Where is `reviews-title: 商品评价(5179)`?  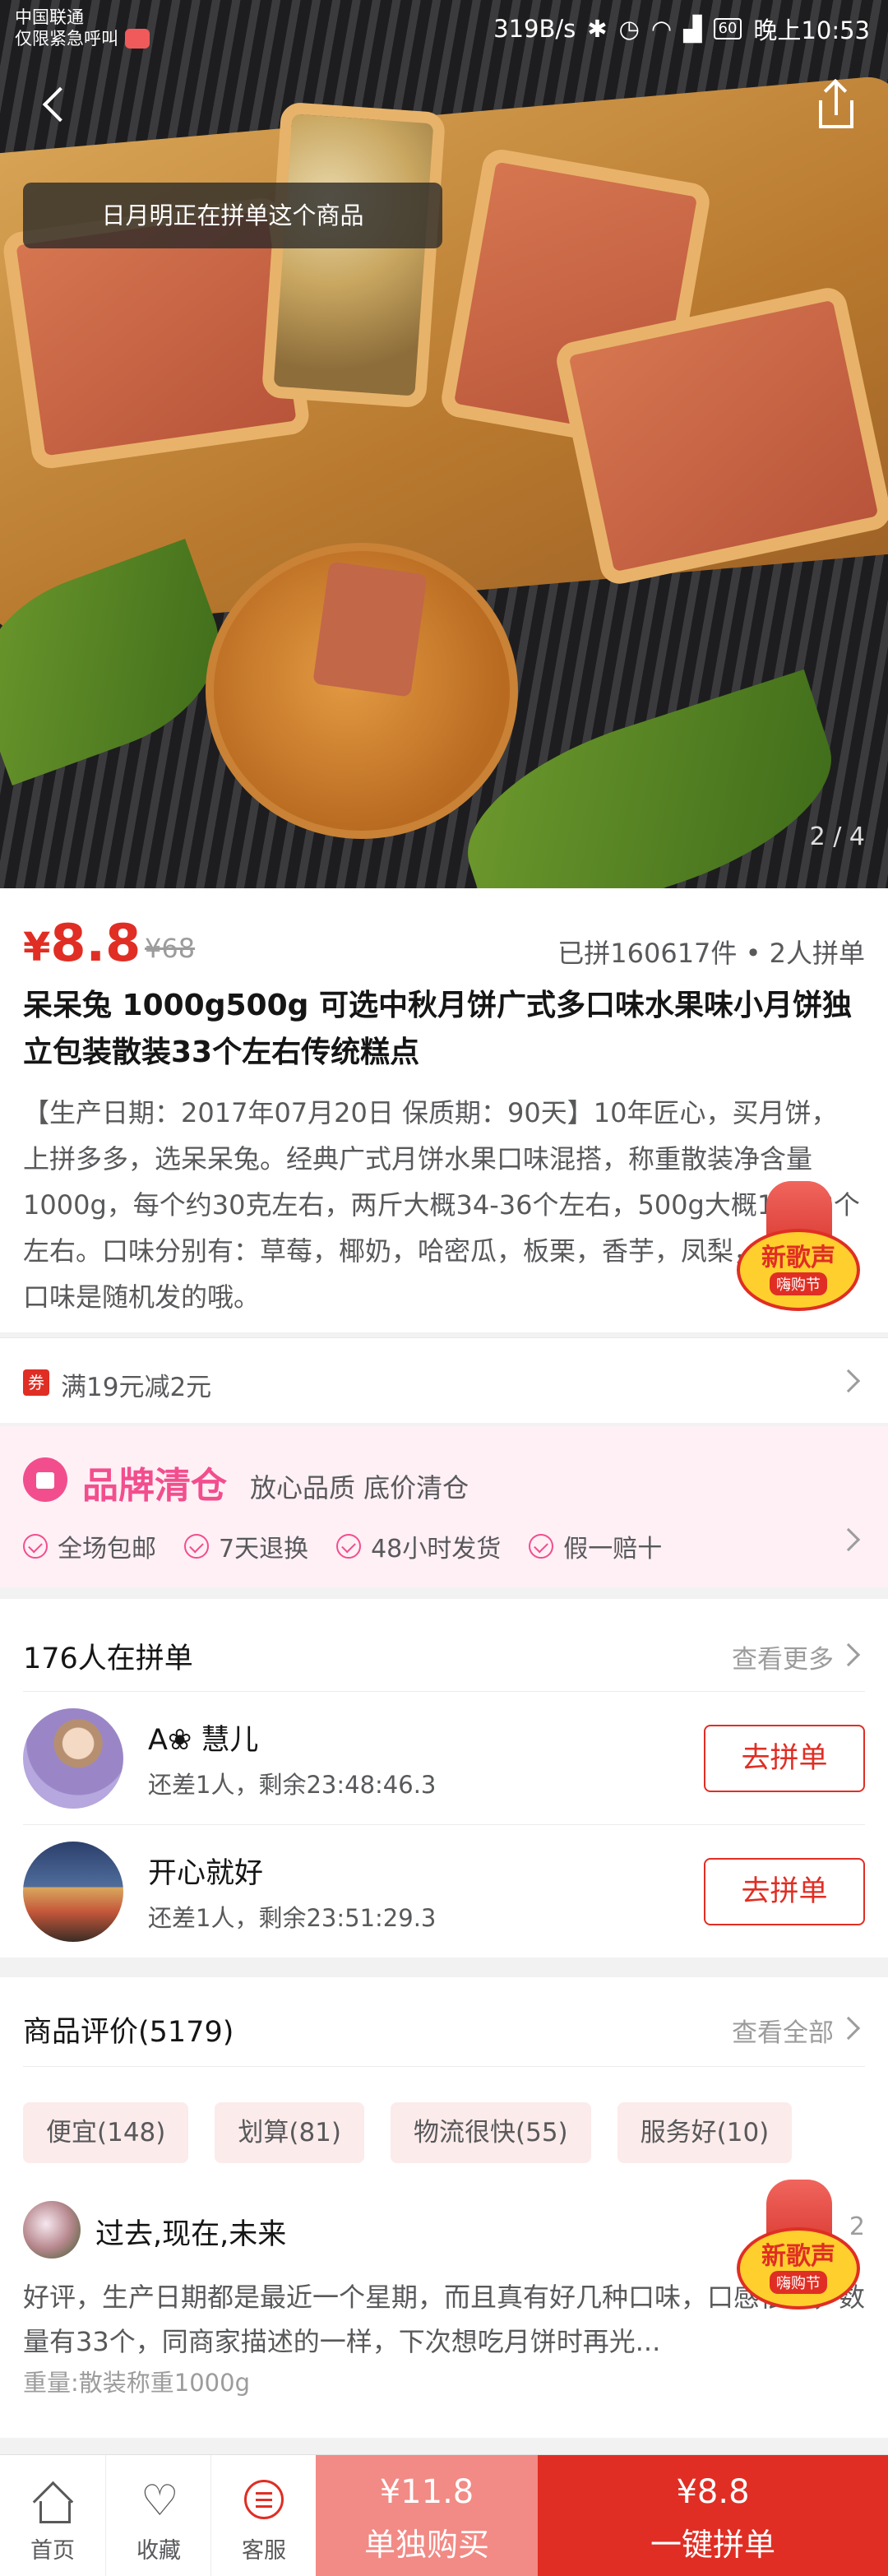 reviews-title: 商品评价(5179) is located at coordinates (128, 2033).